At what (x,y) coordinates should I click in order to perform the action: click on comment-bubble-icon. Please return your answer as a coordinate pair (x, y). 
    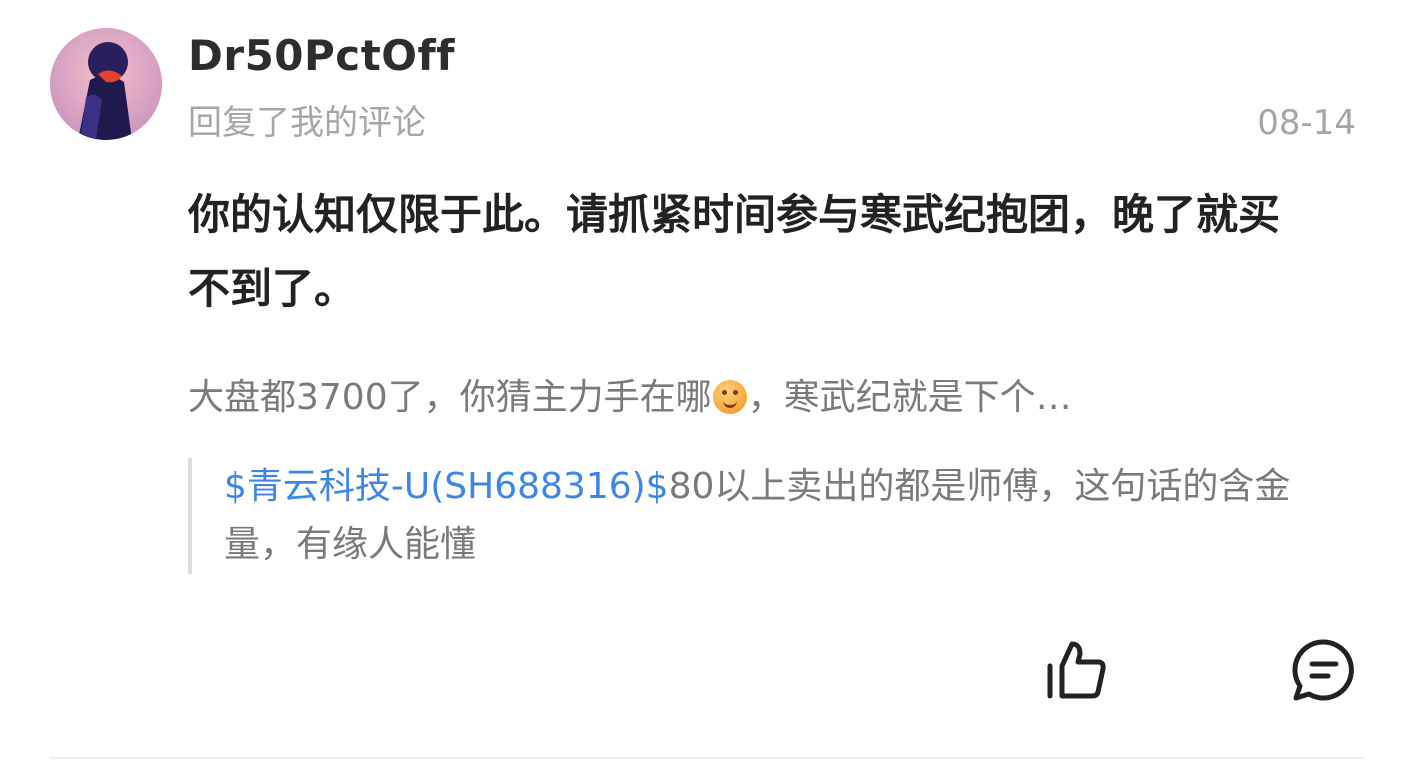
    Looking at the image, I should click on (1323, 670).